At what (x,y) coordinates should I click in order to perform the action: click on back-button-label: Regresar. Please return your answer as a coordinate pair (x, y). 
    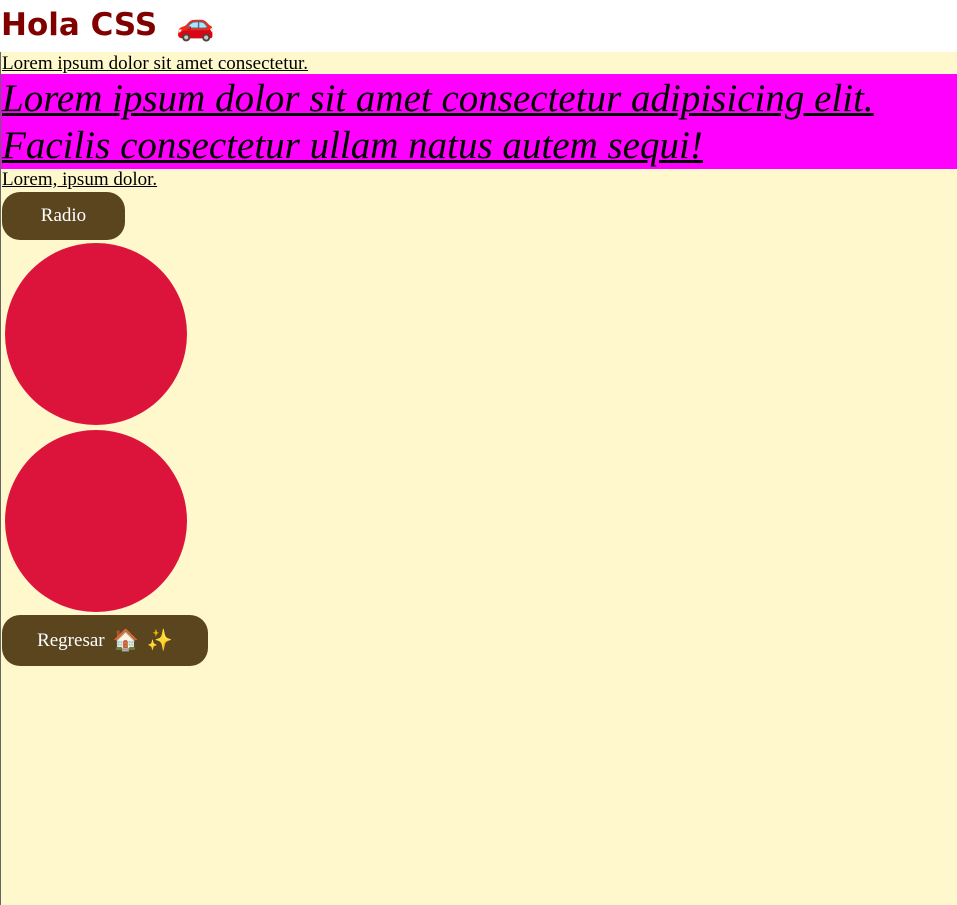
    Looking at the image, I should click on (71, 640).